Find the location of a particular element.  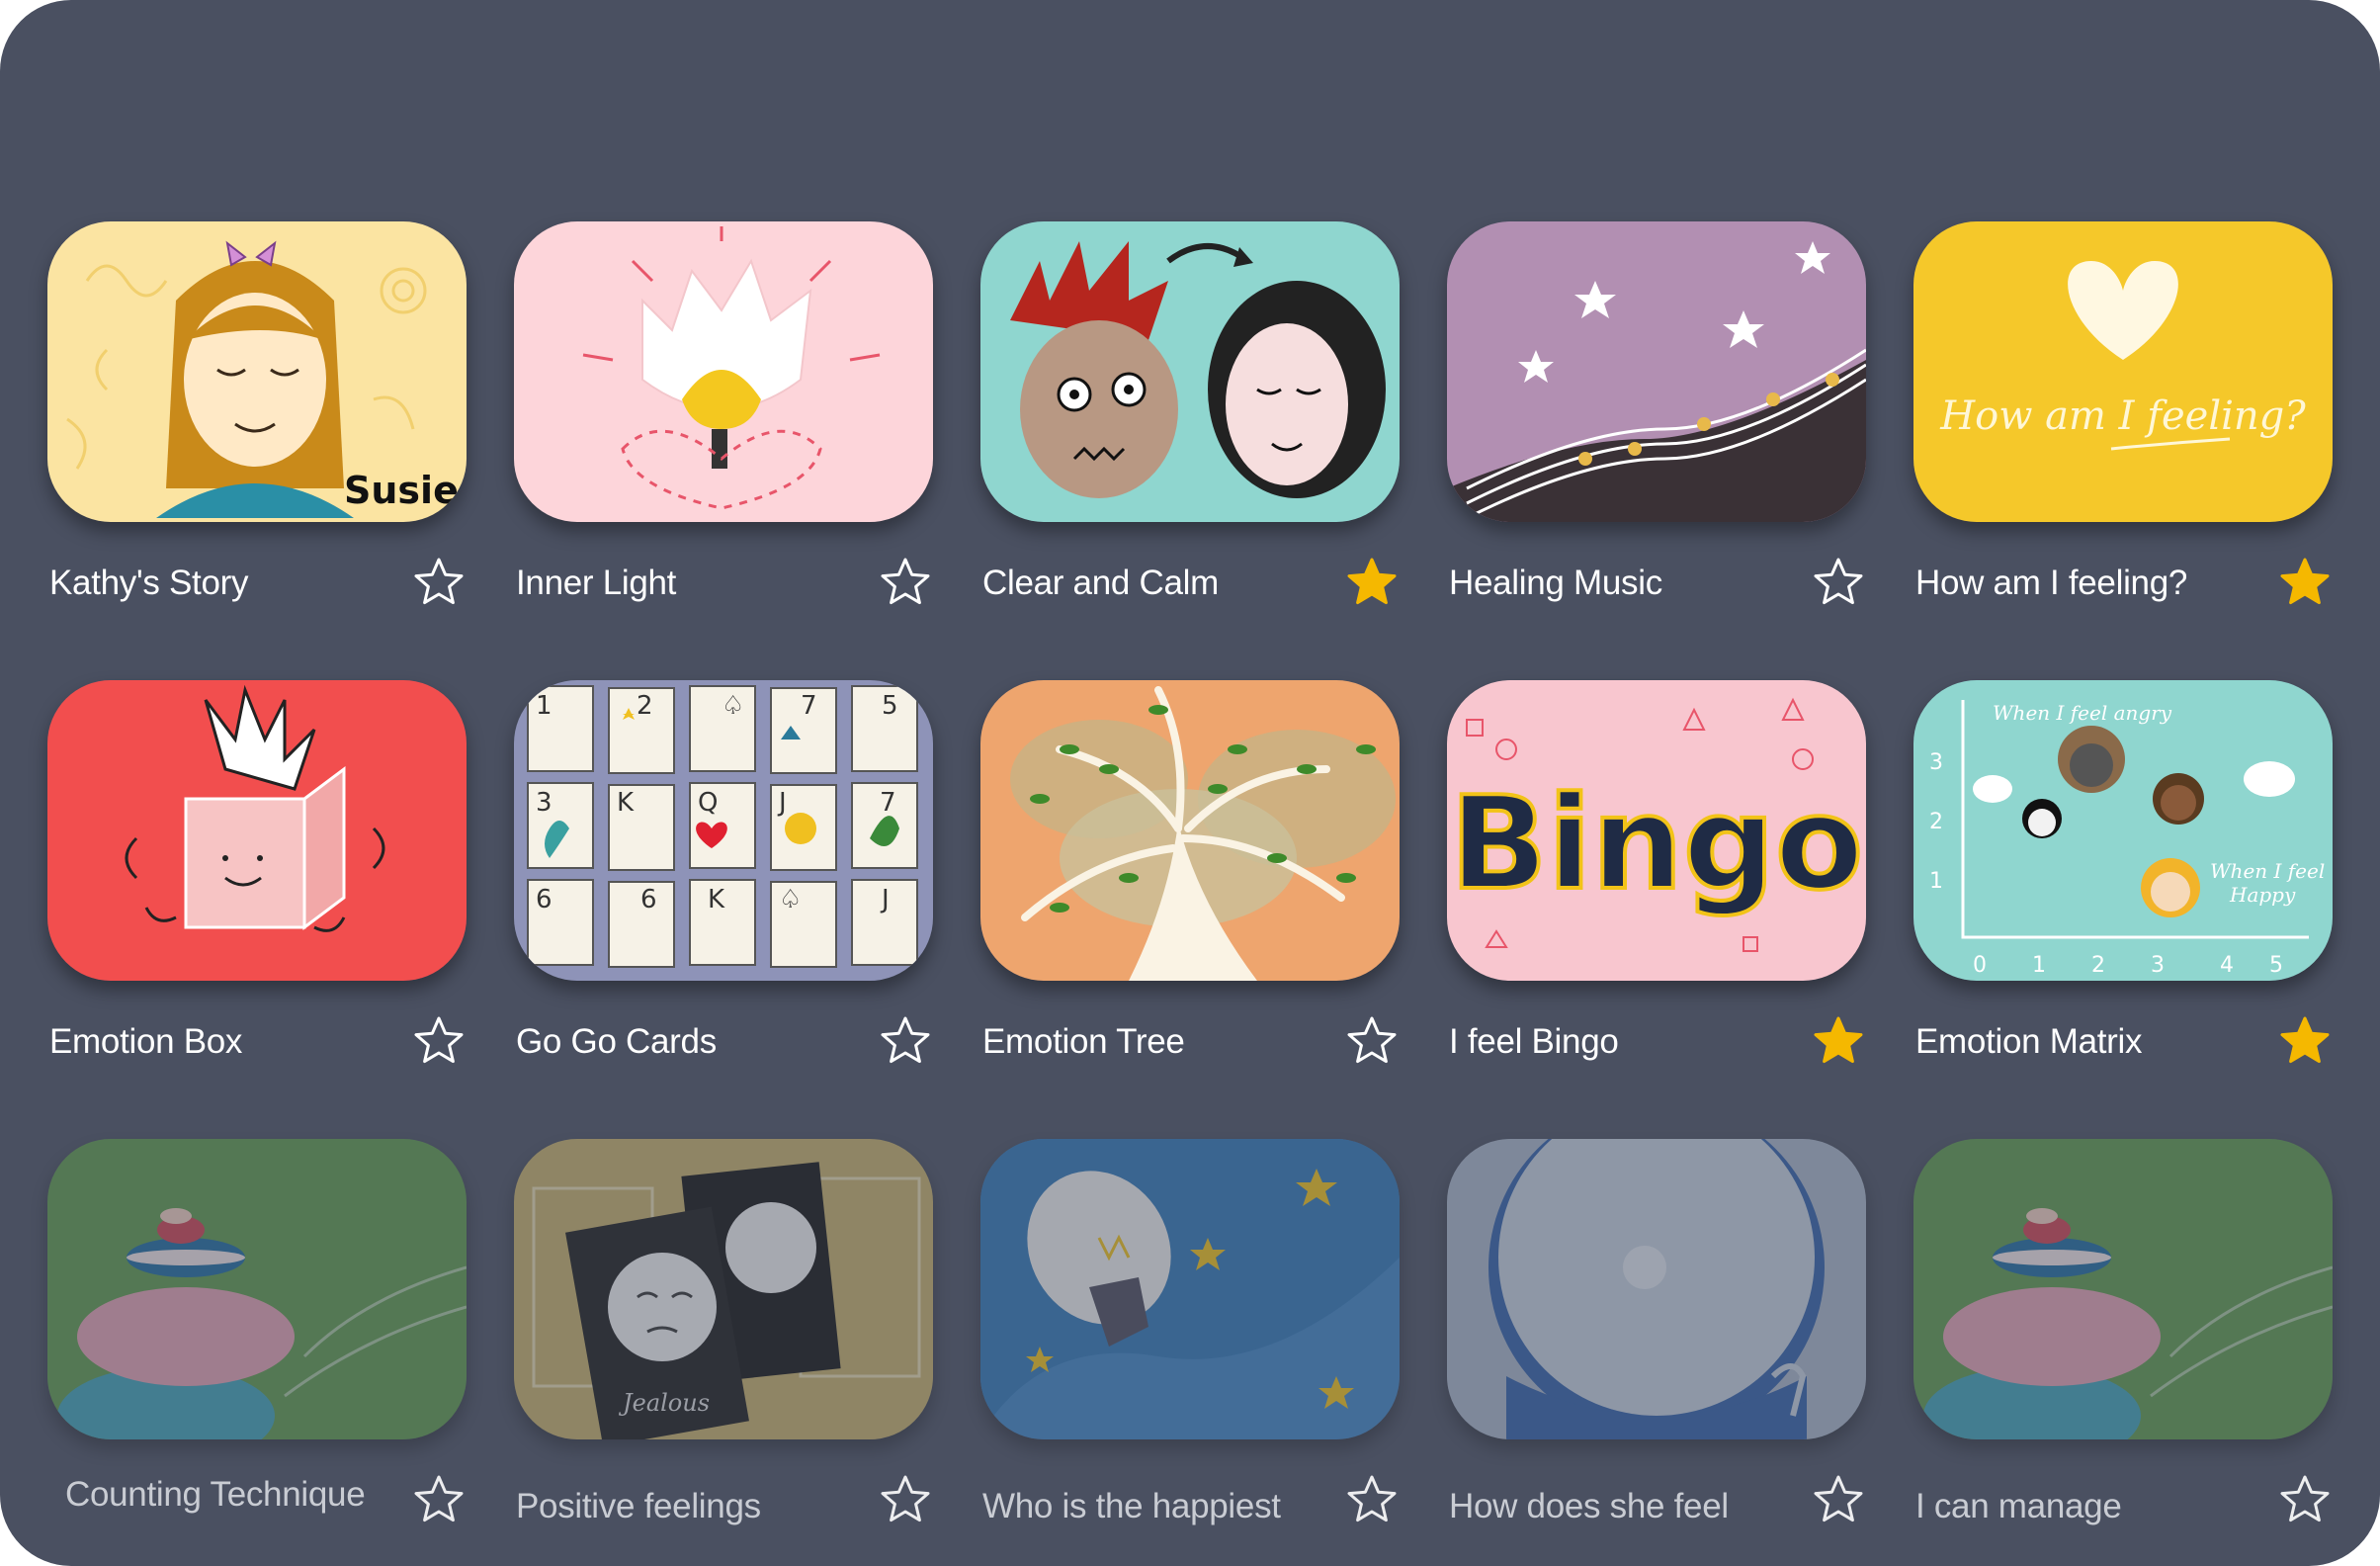

emotion-cards-illustration: Jealous is located at coordinates (723, 1289).